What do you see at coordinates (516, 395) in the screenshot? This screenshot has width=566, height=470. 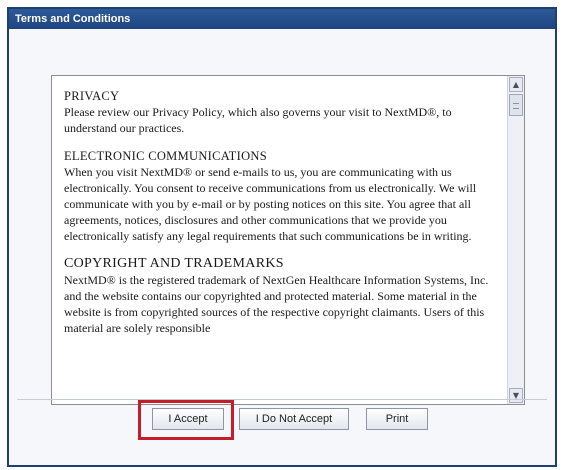 I see `scroll-down-icon: ▼` at bounding box center [516, 395].